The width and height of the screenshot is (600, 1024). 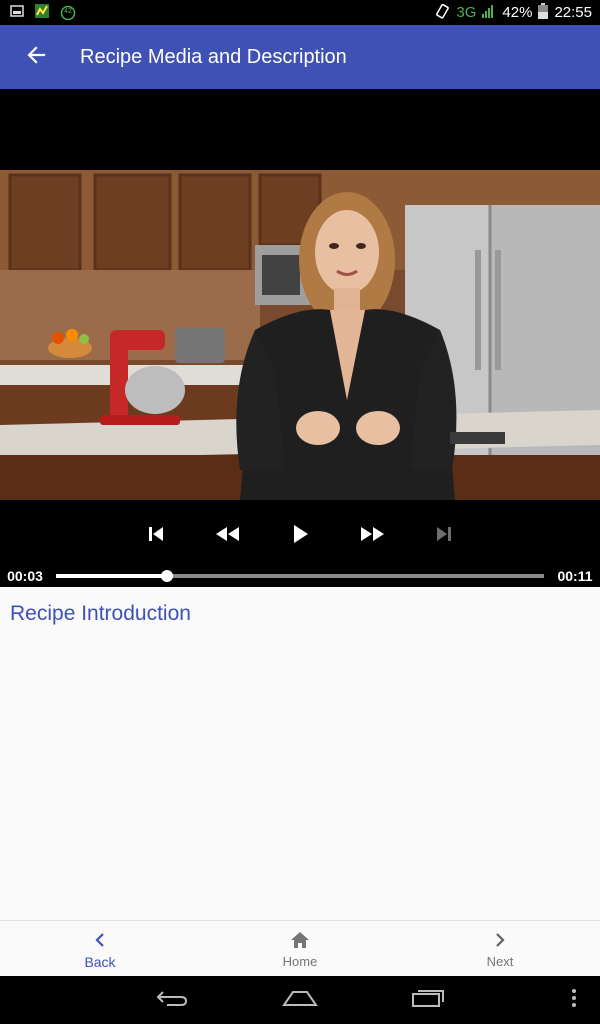 I want to click on time-row: 00:03 00:11, so click(x=300, y=576).